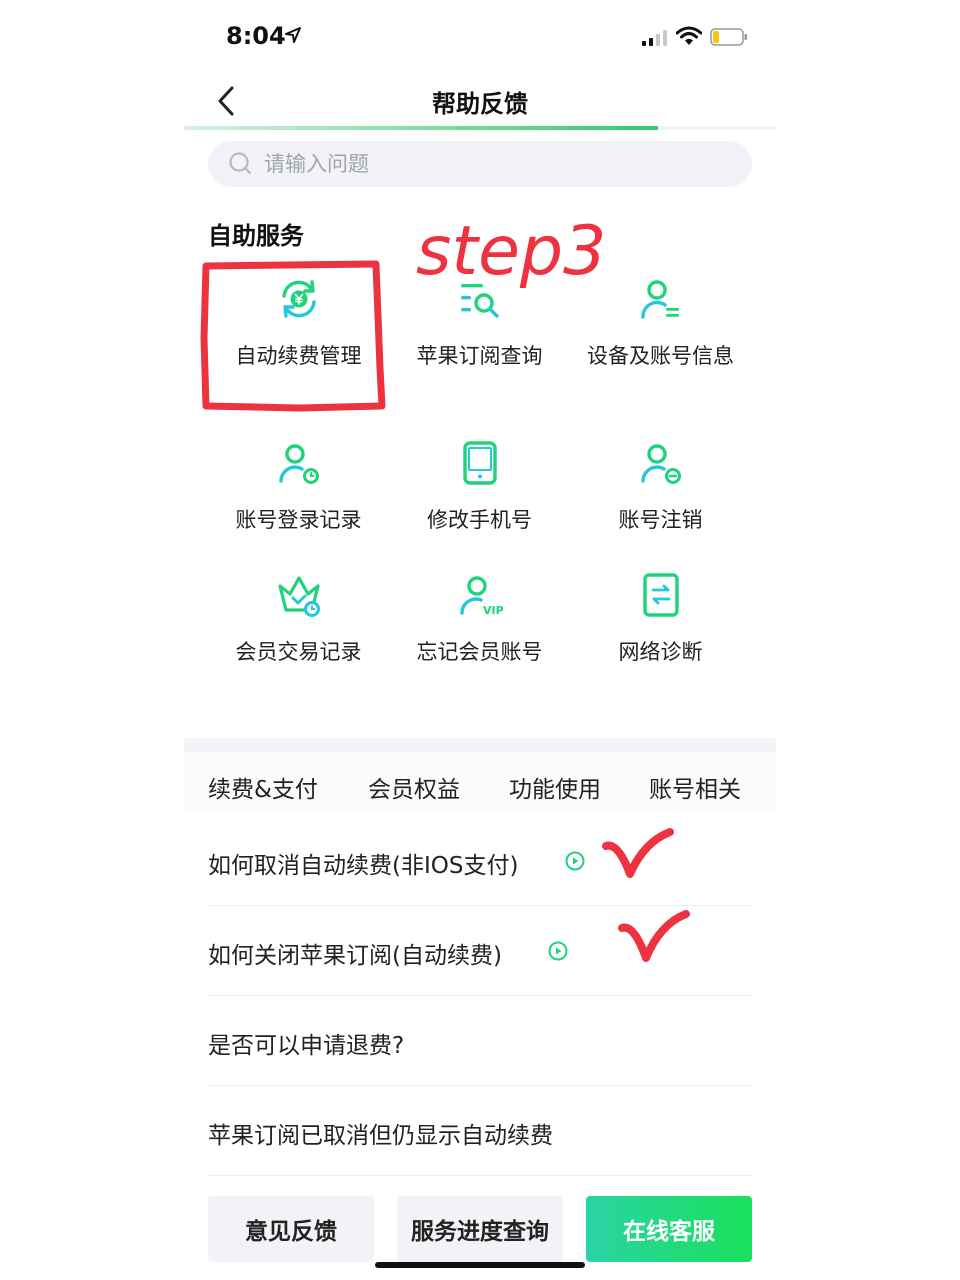 The width and height of the screenshot is (960, 1280). What do you see at coordinates (494, 164) in the screenshot?
I see `search-input` at bounding box center [494, 164].